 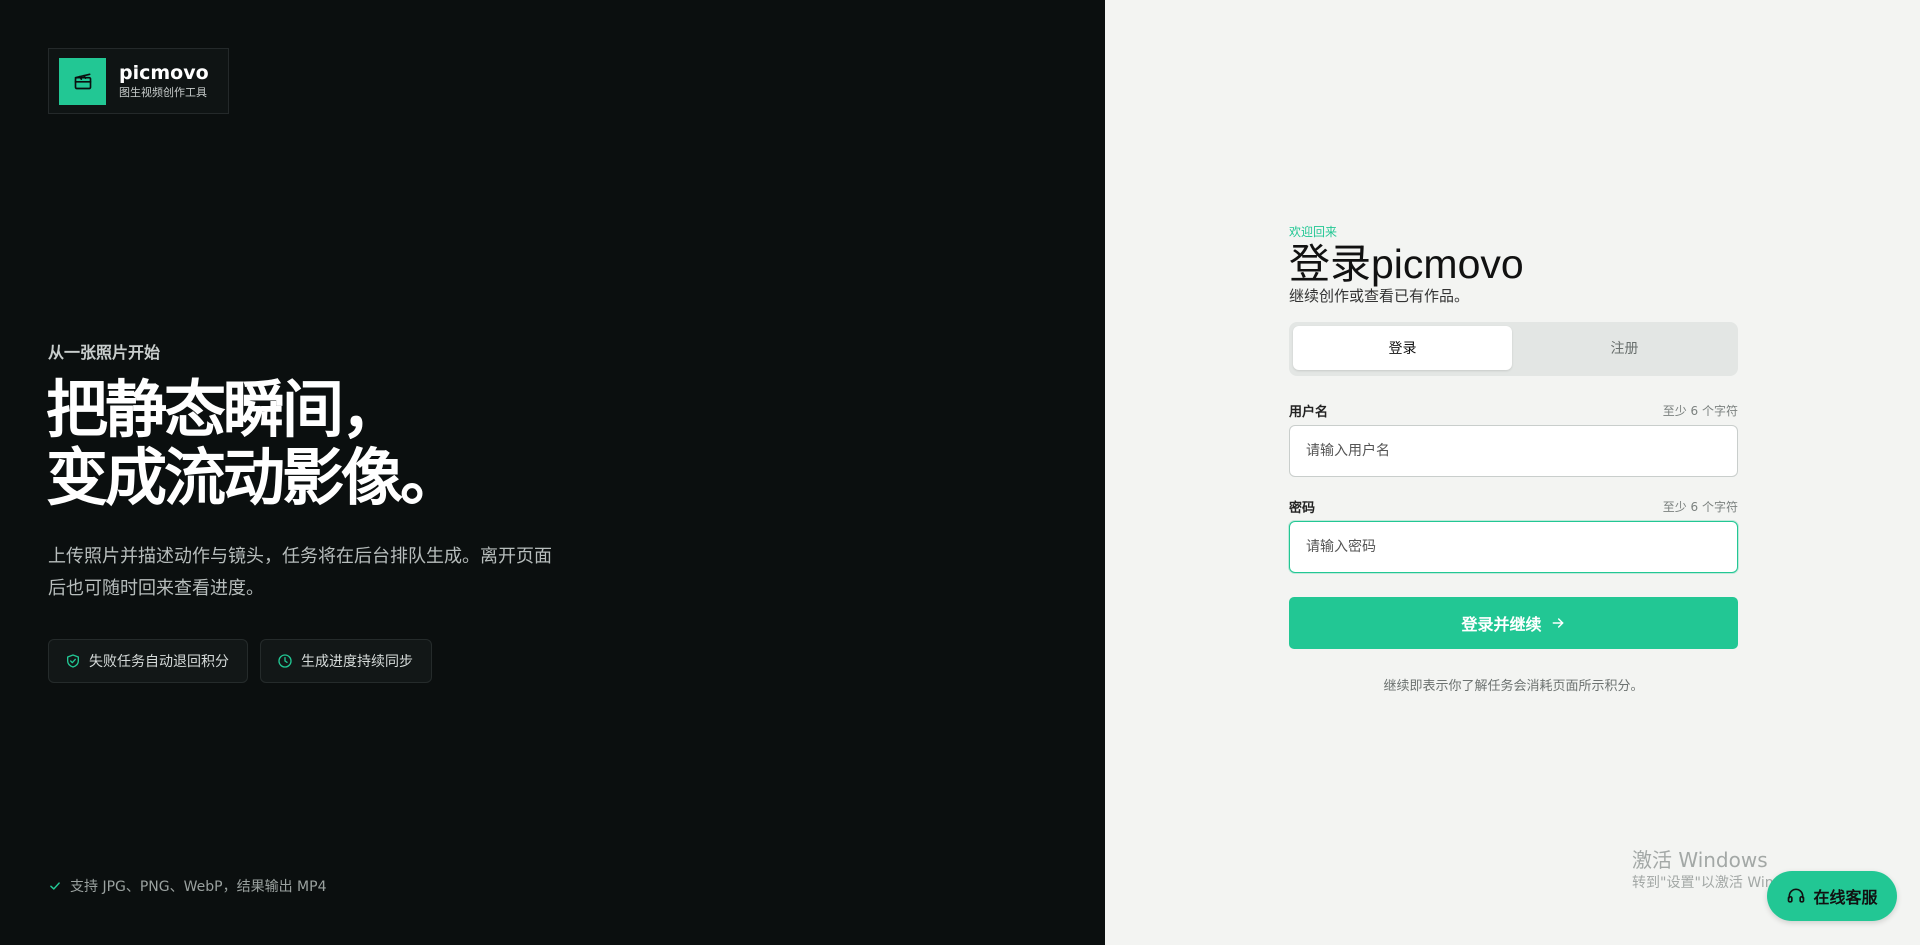 I want to click on format-note-text: 支持 JPG、PNG、WebP，结果输出 MP4, so click(x=198, y=887).